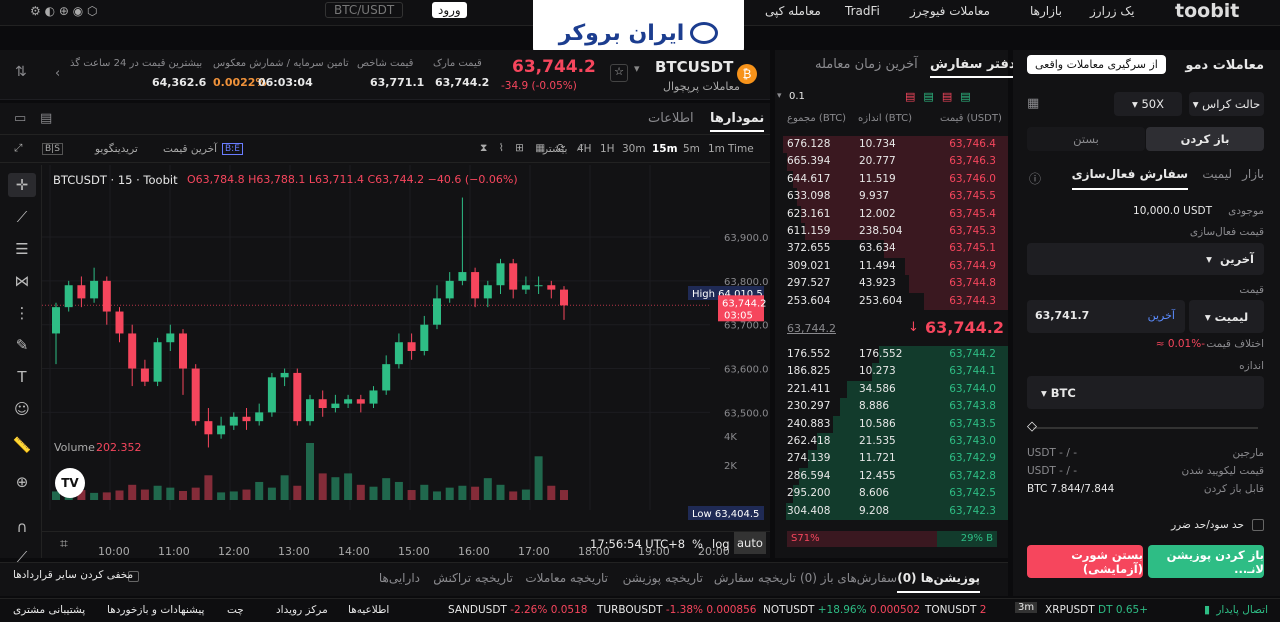  What do you see at coordinates (755, 578) in the screenshot?
I see `tab-order-history: تاریخچه سفارش` at bounding box center [755, 578].